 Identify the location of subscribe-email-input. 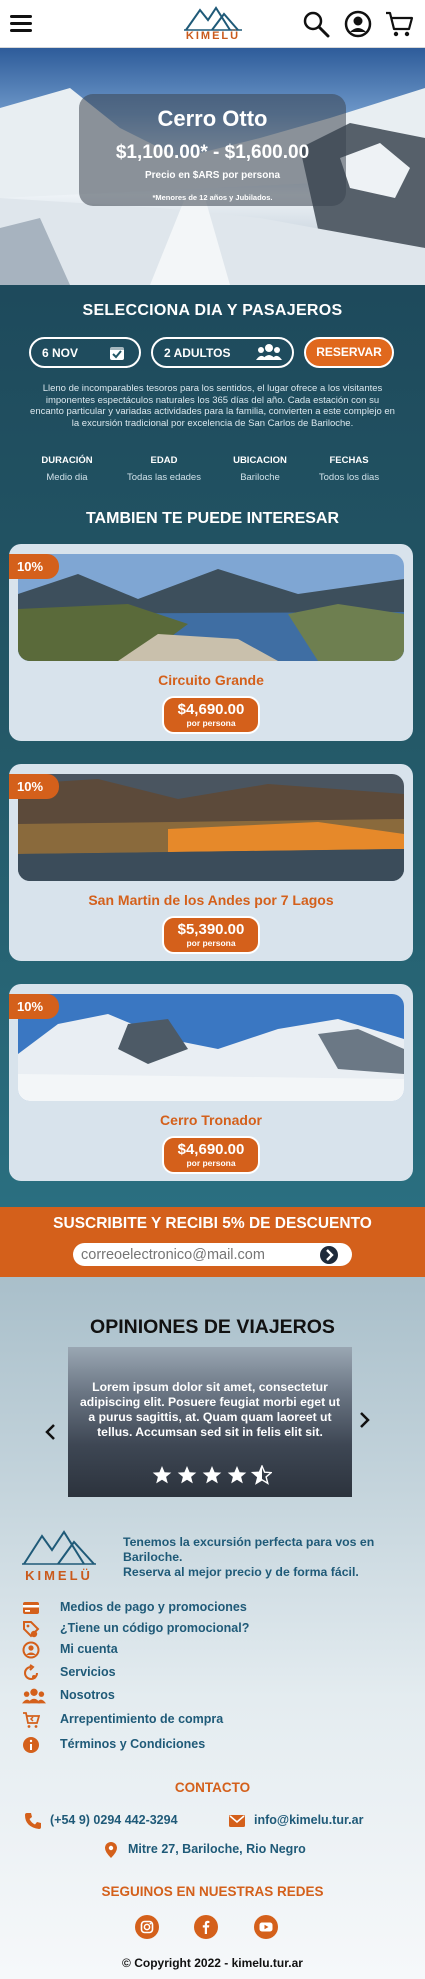
(212, 1254).